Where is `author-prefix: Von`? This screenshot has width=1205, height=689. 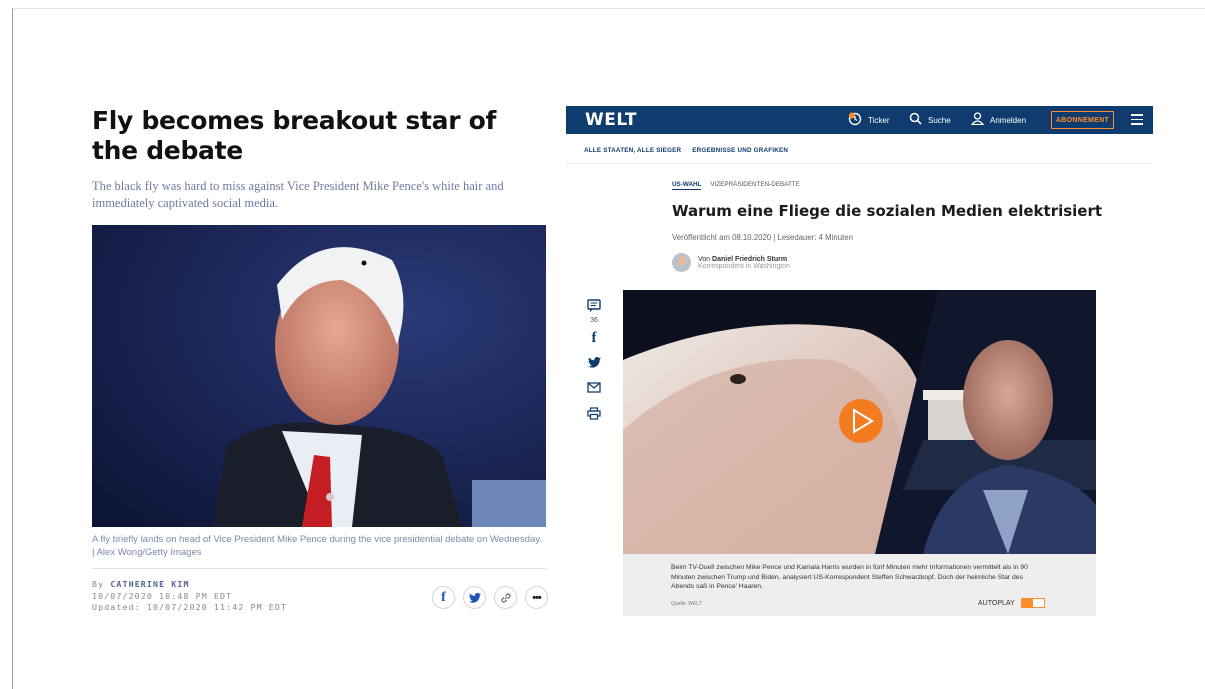
author-prefix: Von is located at coordinates (704, 259).